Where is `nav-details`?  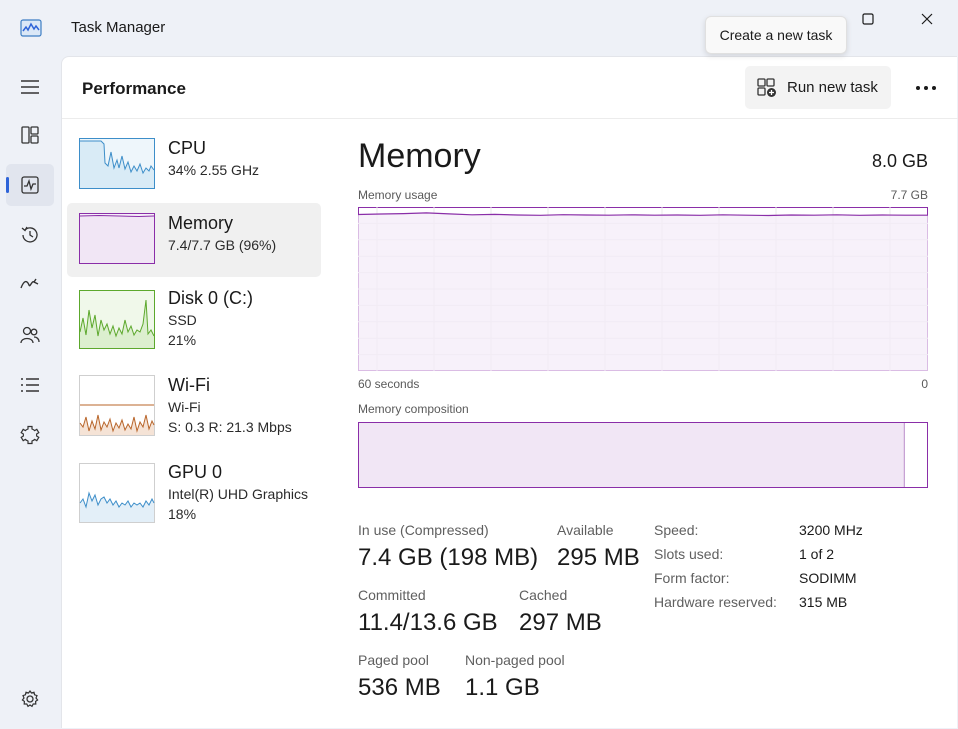
nav-details is located at coordinates (30, 385).